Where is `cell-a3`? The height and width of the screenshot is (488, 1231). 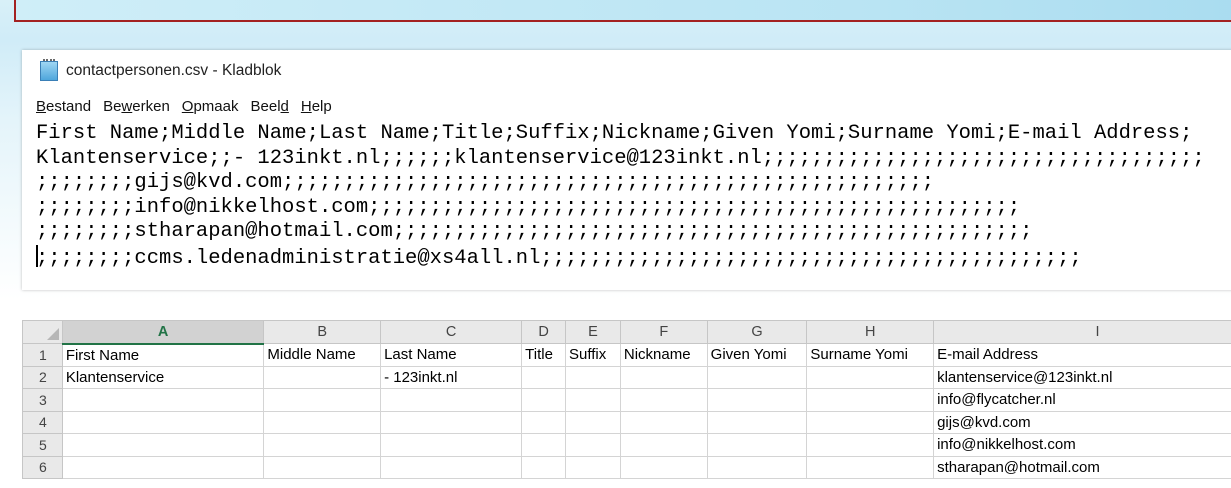
cell-a3 is located at coordinates (163, 400).